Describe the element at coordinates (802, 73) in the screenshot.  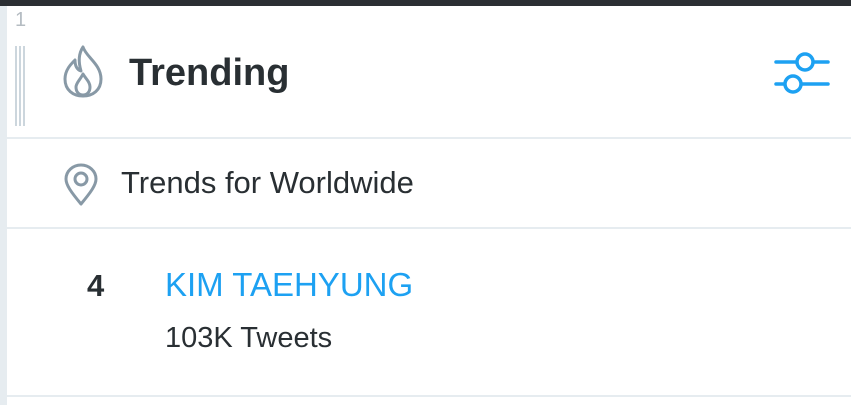
I see `sliders-icon` at that location.